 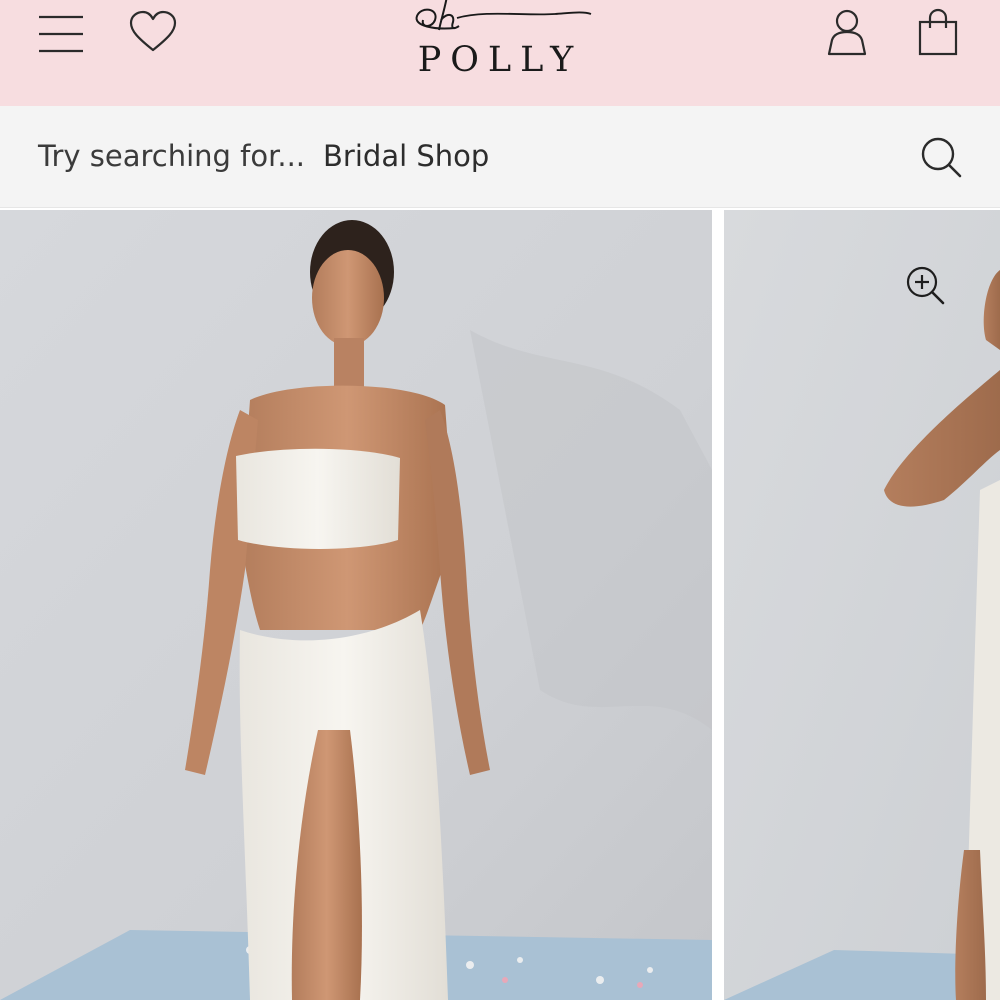 I want to click on zoom-button, so click(x=925, y=285).